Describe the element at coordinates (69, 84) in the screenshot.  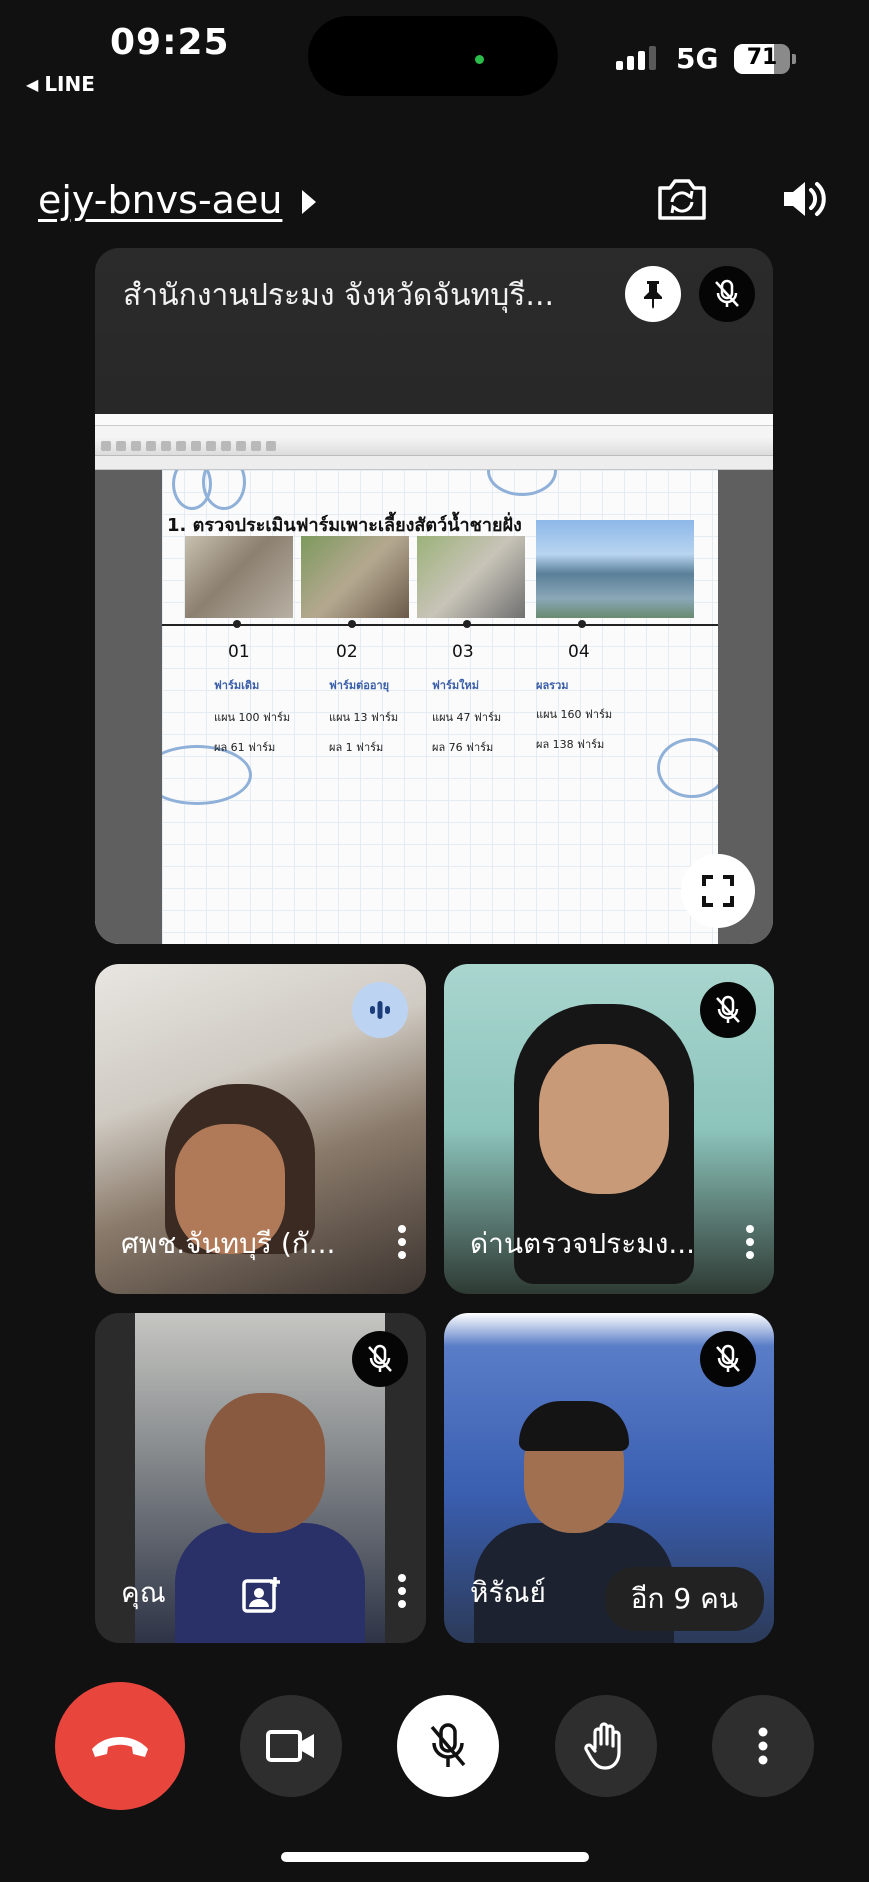
I see `back-app-label: LINE` at that location.